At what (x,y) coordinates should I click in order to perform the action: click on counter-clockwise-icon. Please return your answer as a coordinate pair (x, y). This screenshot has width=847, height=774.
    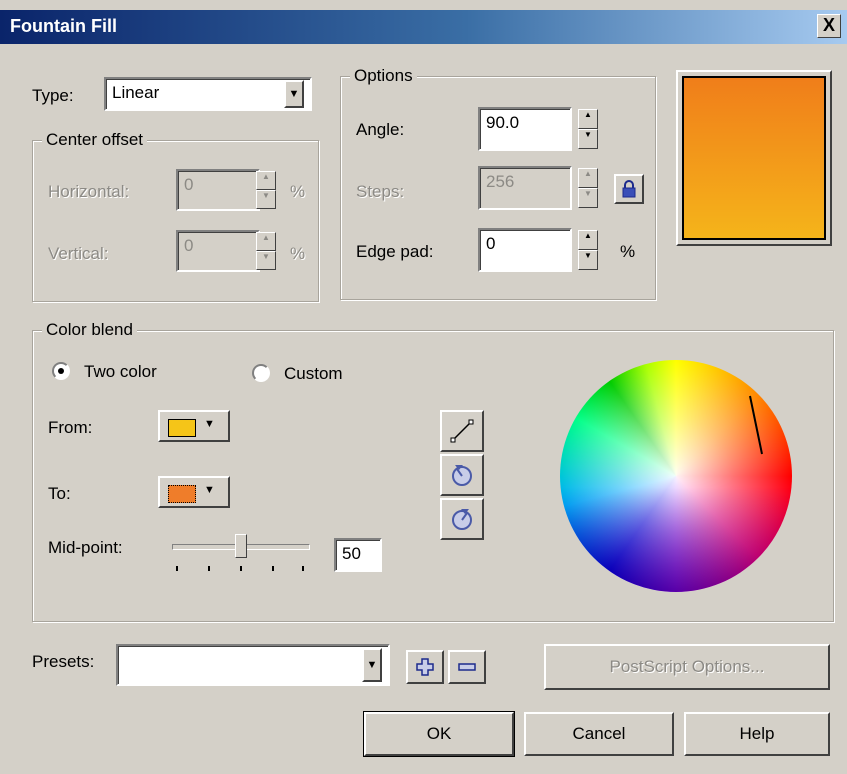
    Looking at the image, I should click on (462, 475).